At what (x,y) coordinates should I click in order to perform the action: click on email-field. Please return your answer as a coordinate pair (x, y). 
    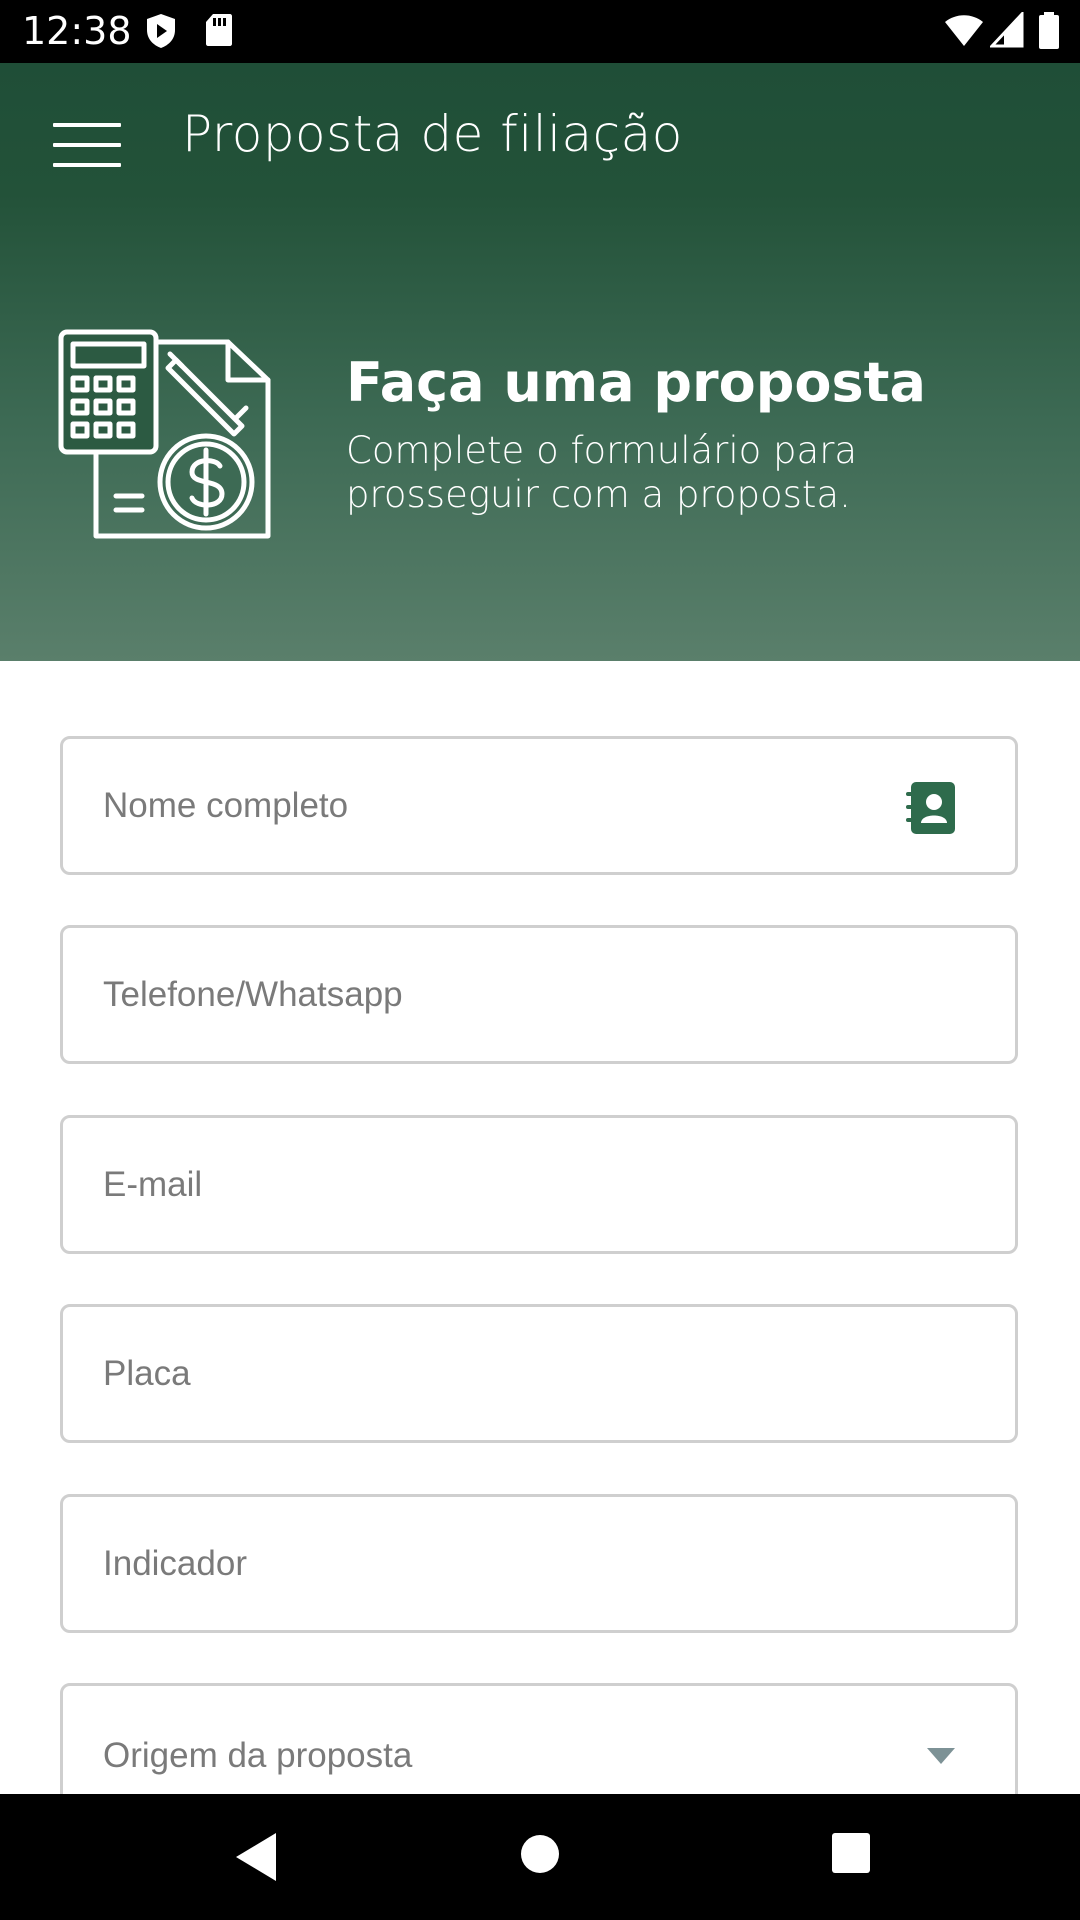
    Looking at the image, I should click on (539, 1184).